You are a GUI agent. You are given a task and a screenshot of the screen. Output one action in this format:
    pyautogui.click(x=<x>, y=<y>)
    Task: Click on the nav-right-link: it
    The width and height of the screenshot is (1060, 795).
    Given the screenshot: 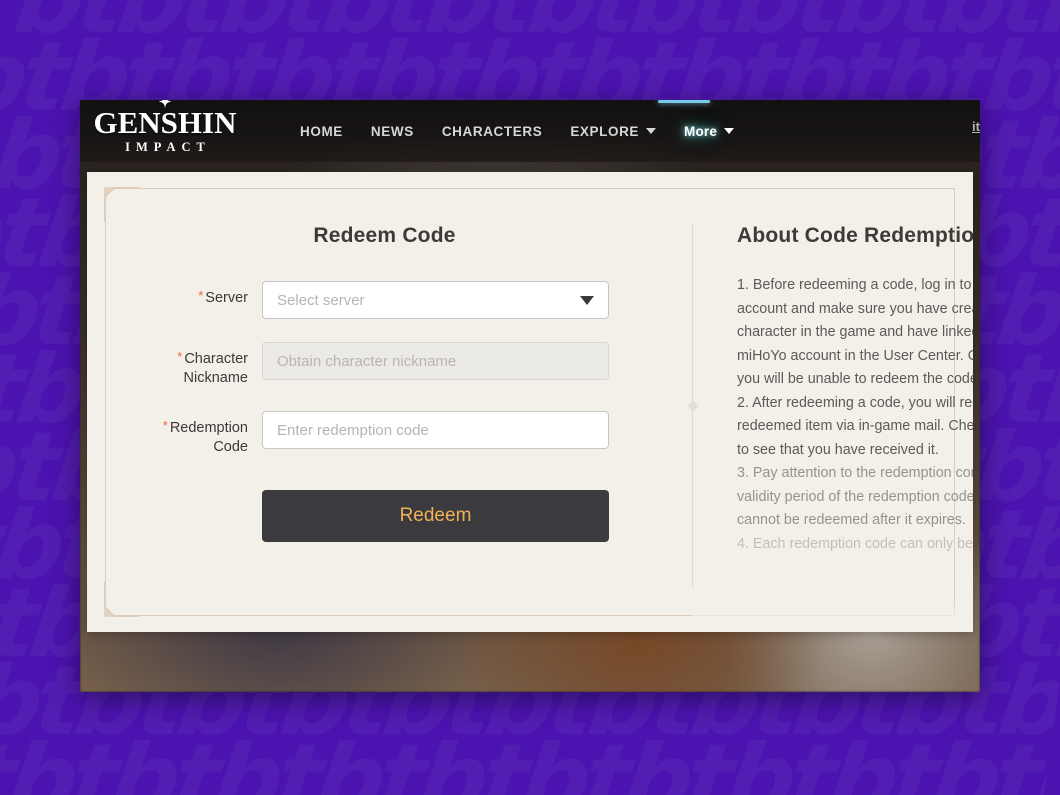 What is the action you would take?
    pyautogui.click(x=976, y=126)
    